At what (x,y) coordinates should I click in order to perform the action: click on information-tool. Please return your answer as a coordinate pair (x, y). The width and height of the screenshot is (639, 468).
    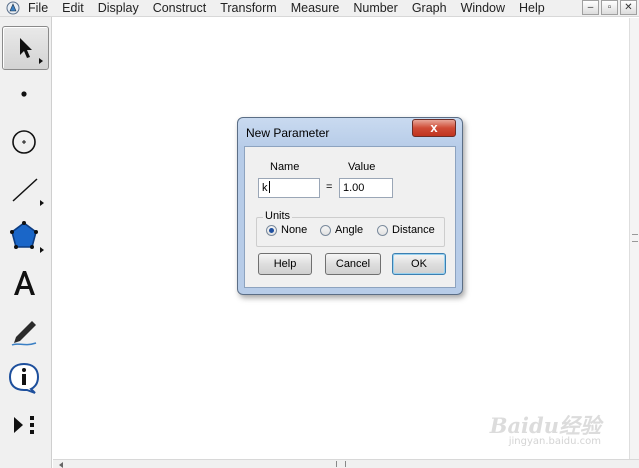
    Looking at the image, I should click on (25, 378).